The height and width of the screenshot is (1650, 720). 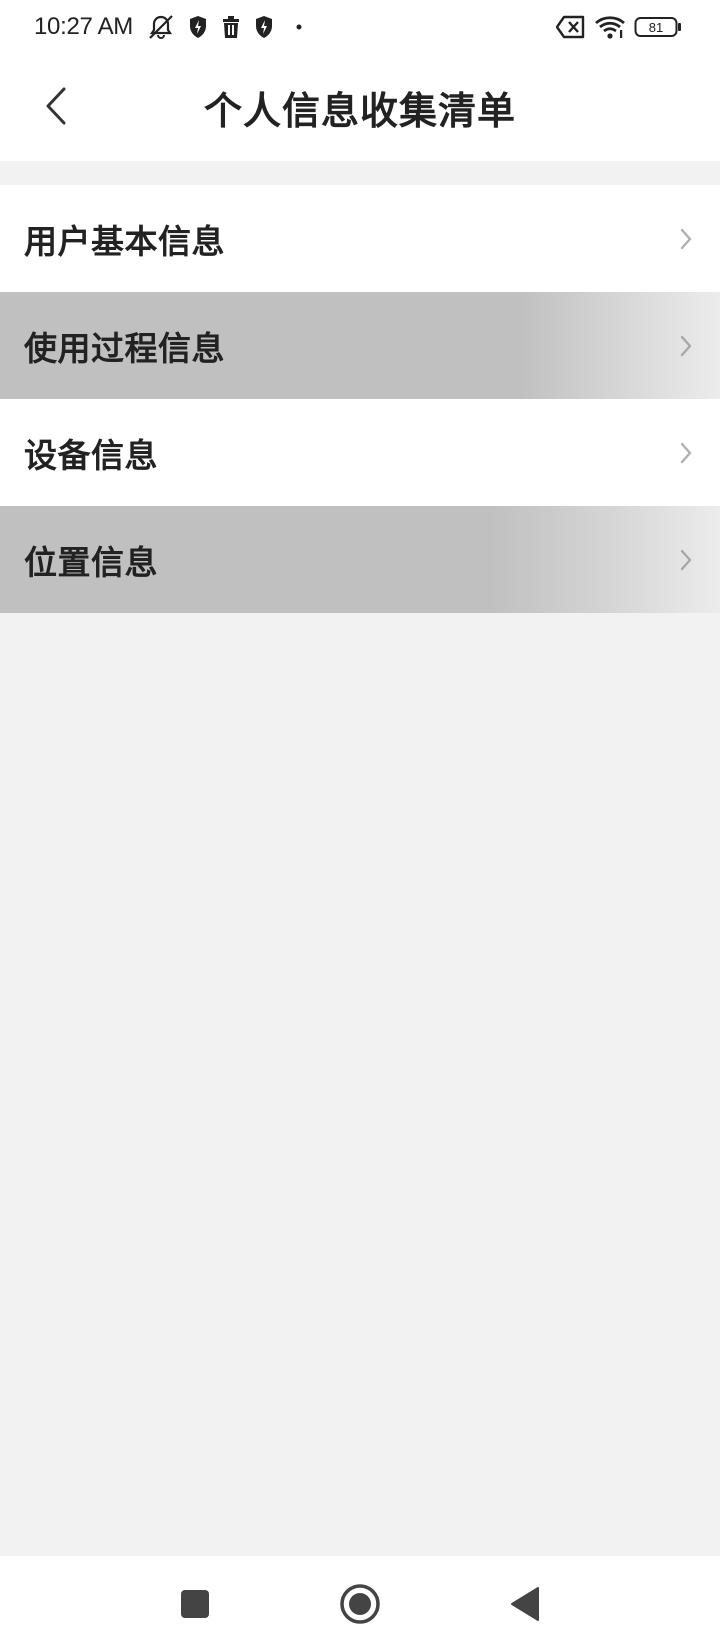 What do you see at coordinates (610, 27) in the screenshot?
I see `wifi-icon` at bounding box center [610, 27].